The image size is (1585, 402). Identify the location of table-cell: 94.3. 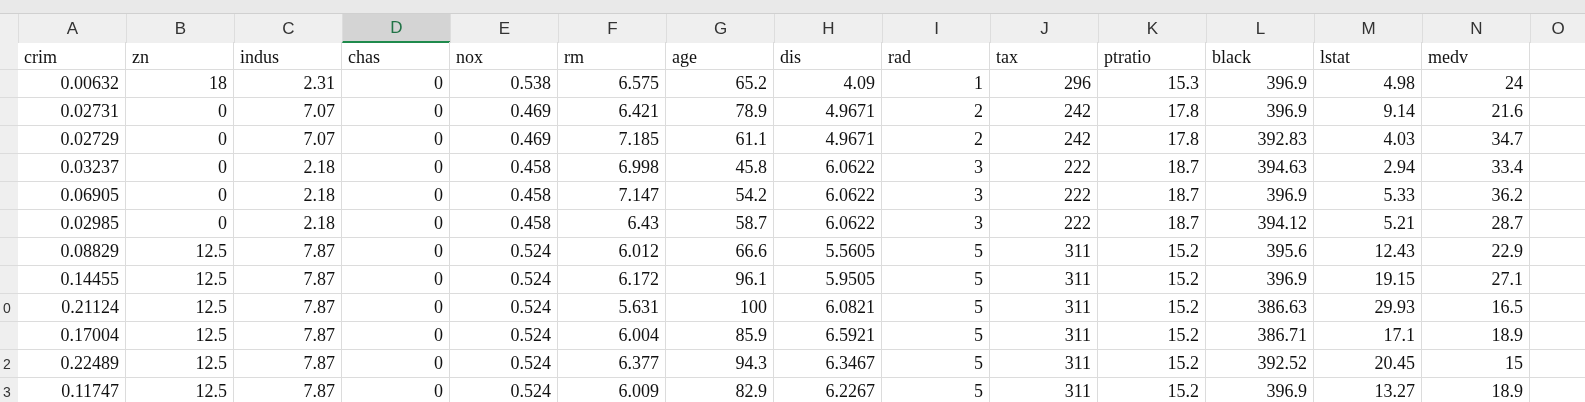
(720, 364).